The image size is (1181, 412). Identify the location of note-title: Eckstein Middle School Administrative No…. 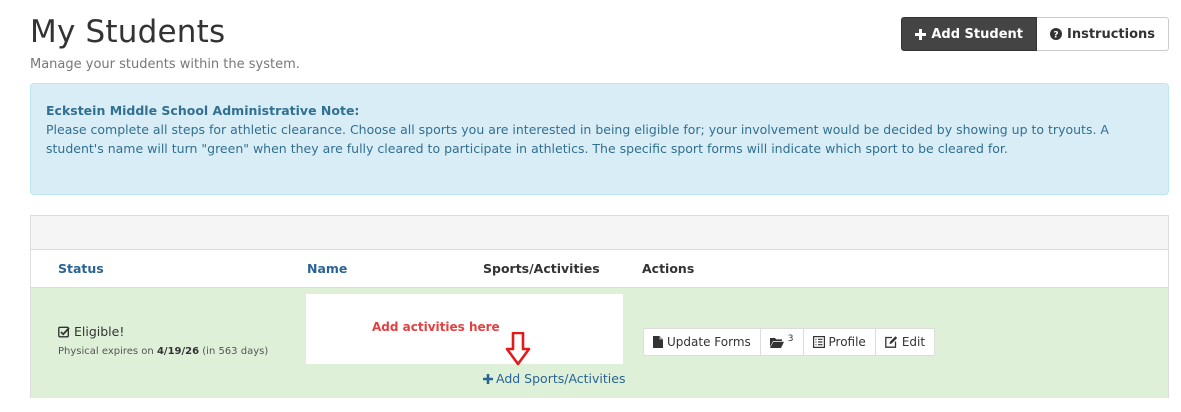
(203, 110).